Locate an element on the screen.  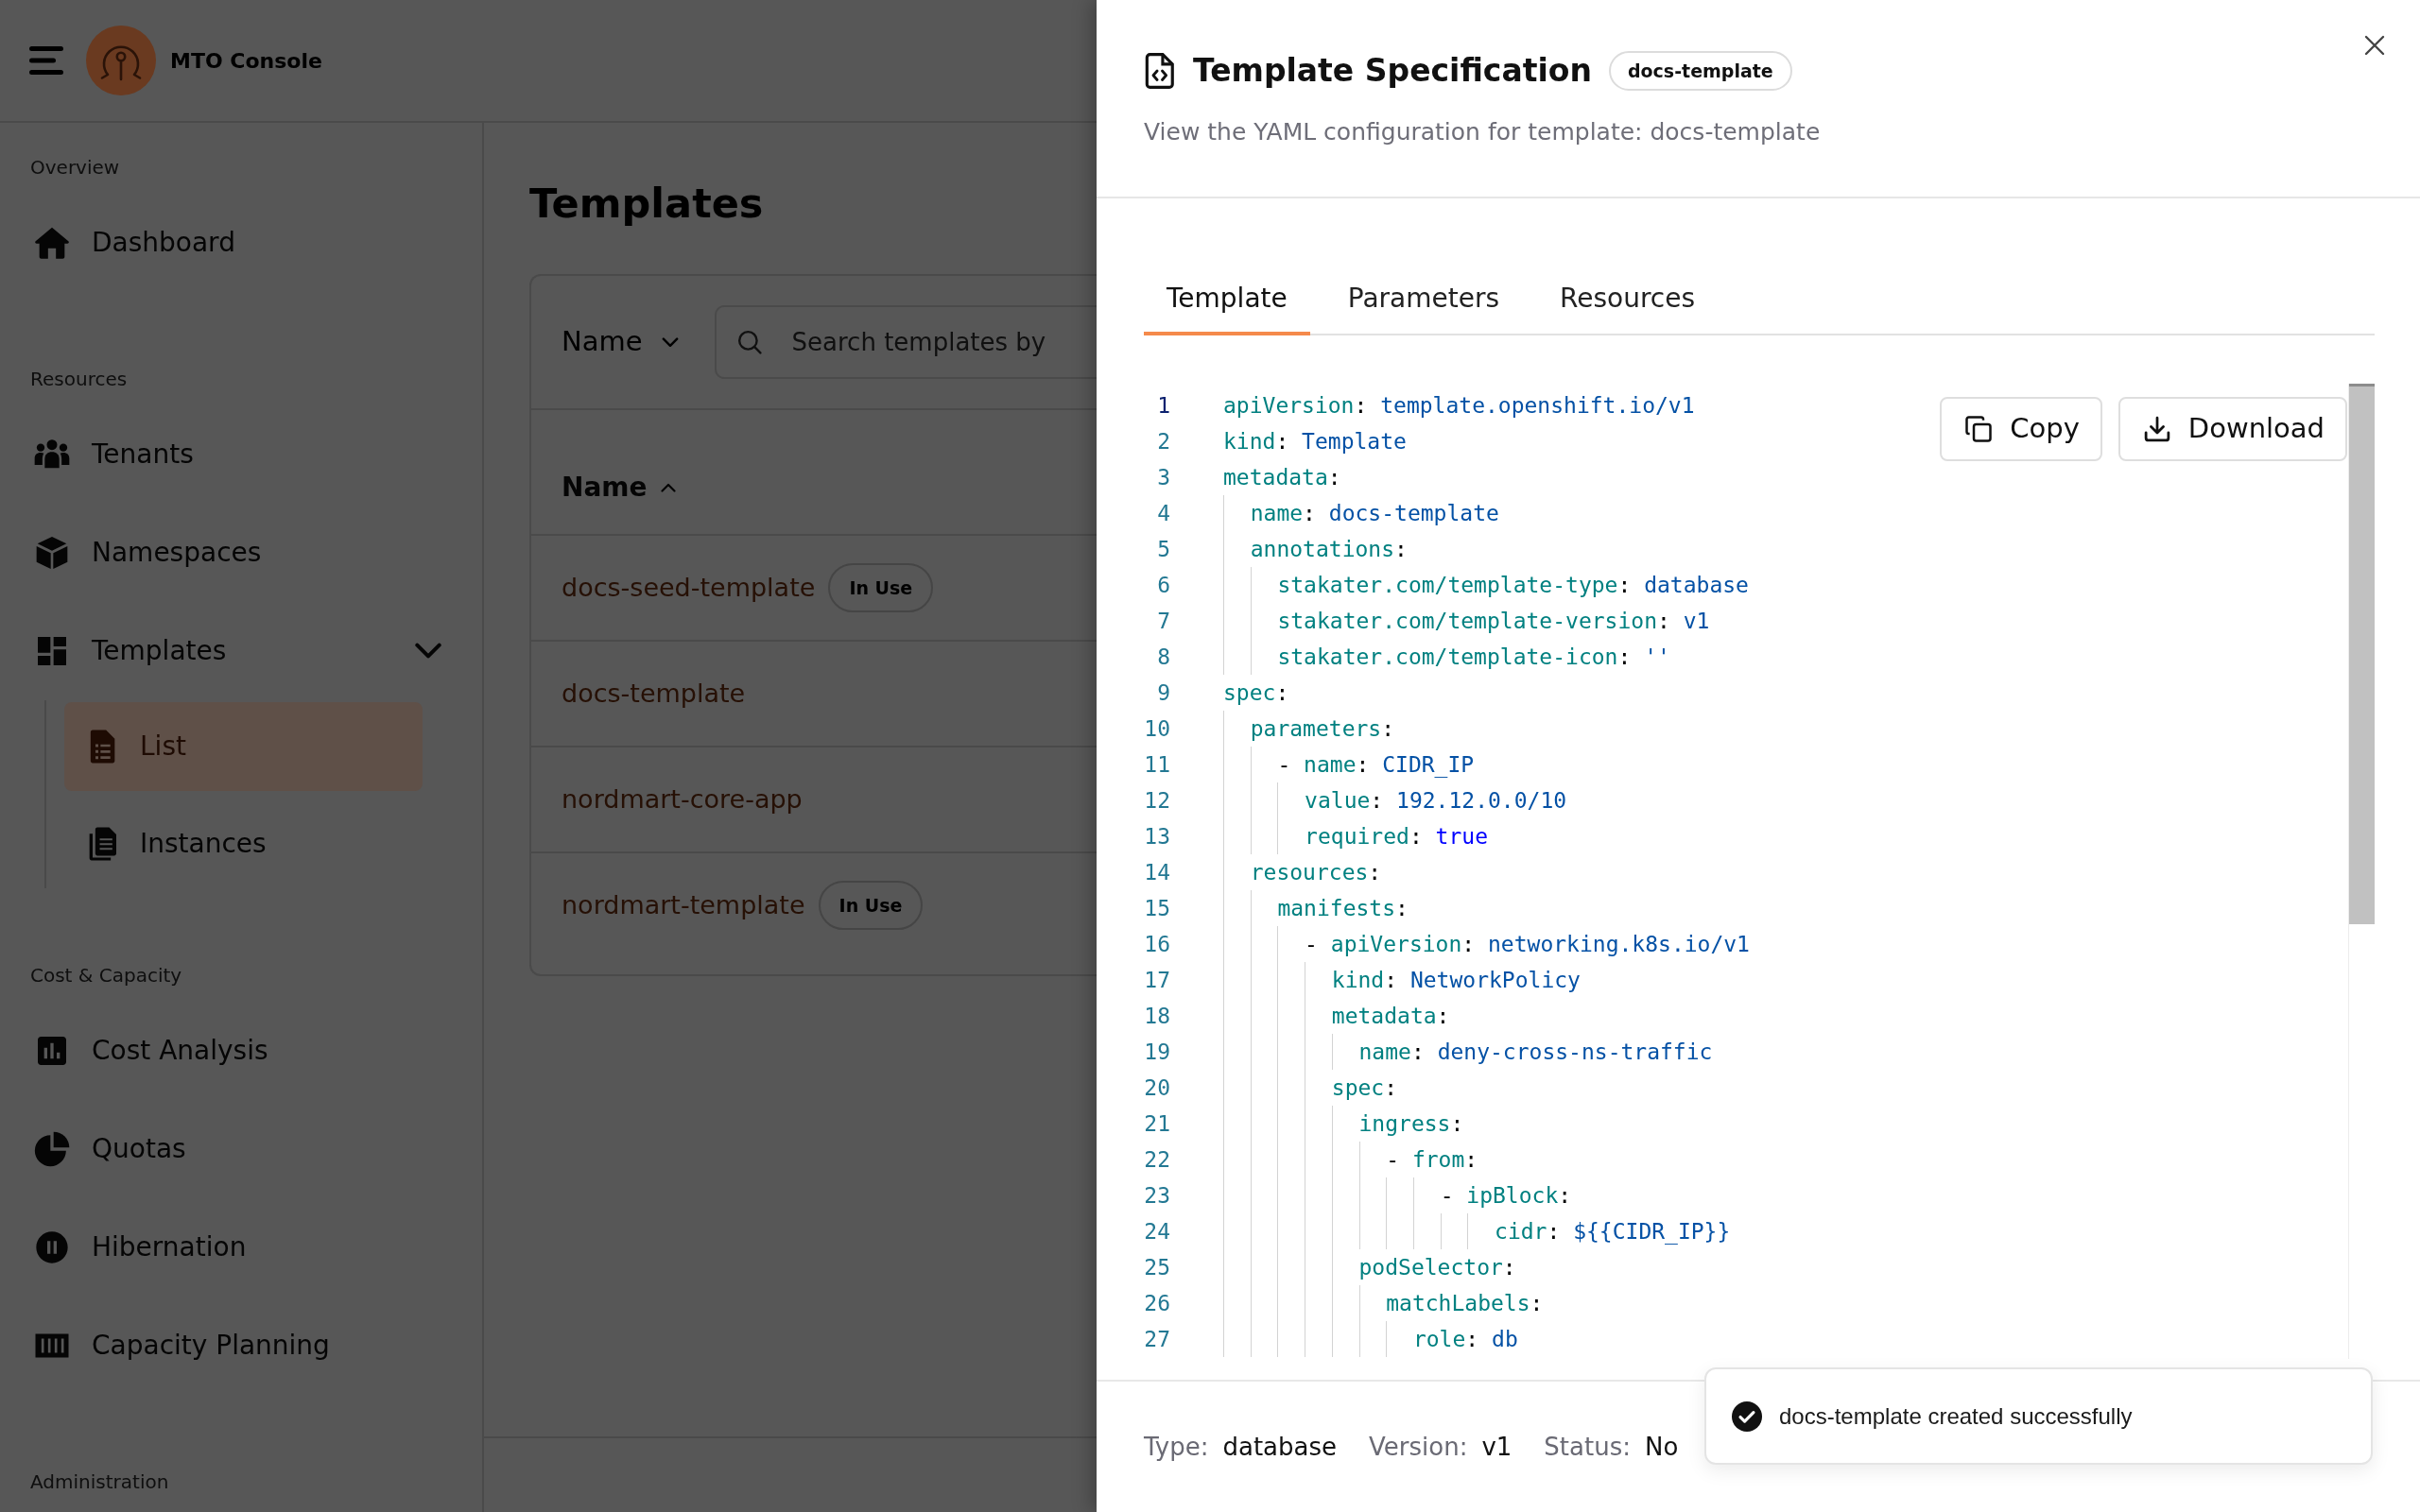
code-line: stakater.com/template-icon: '' is located at coordinates (1446, 657).